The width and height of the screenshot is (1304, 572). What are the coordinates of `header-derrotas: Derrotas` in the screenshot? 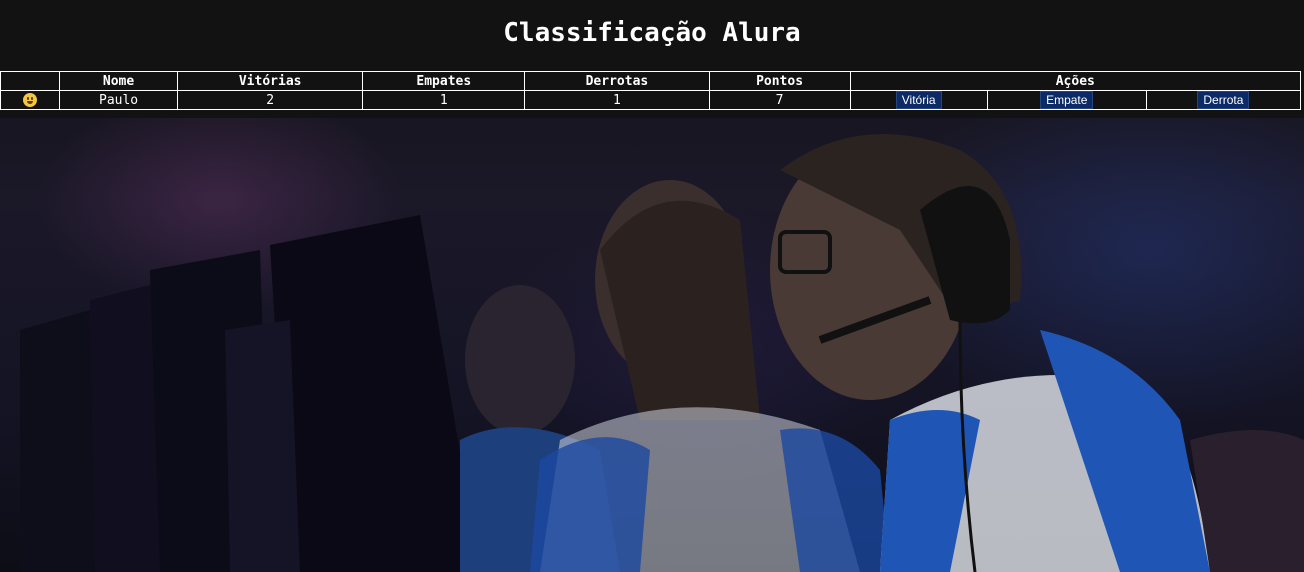 It's located at (617, 81).